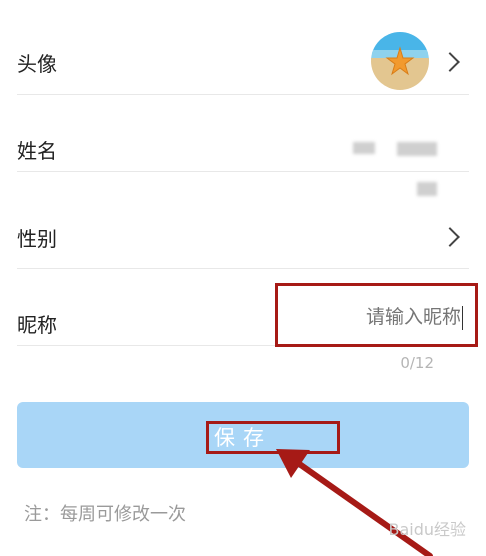 Image resolution: width=486 pixels, height=556 pixels. Describe the element at coordinates (427, 529) in the screenshot. I see `watermark: Baidu经验` at that location.